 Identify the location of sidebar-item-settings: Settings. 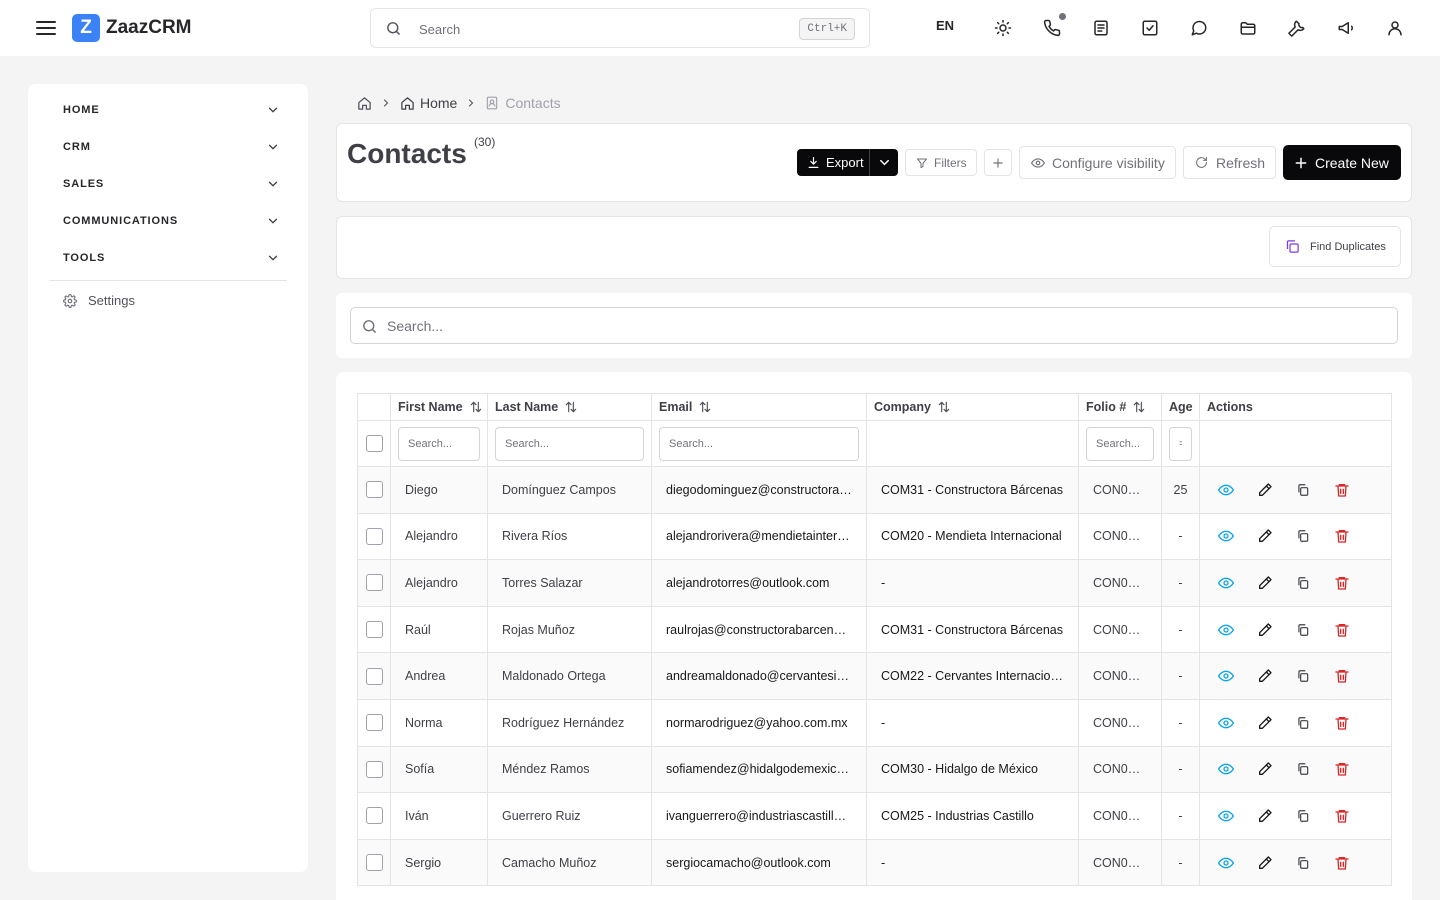
(99, 300).